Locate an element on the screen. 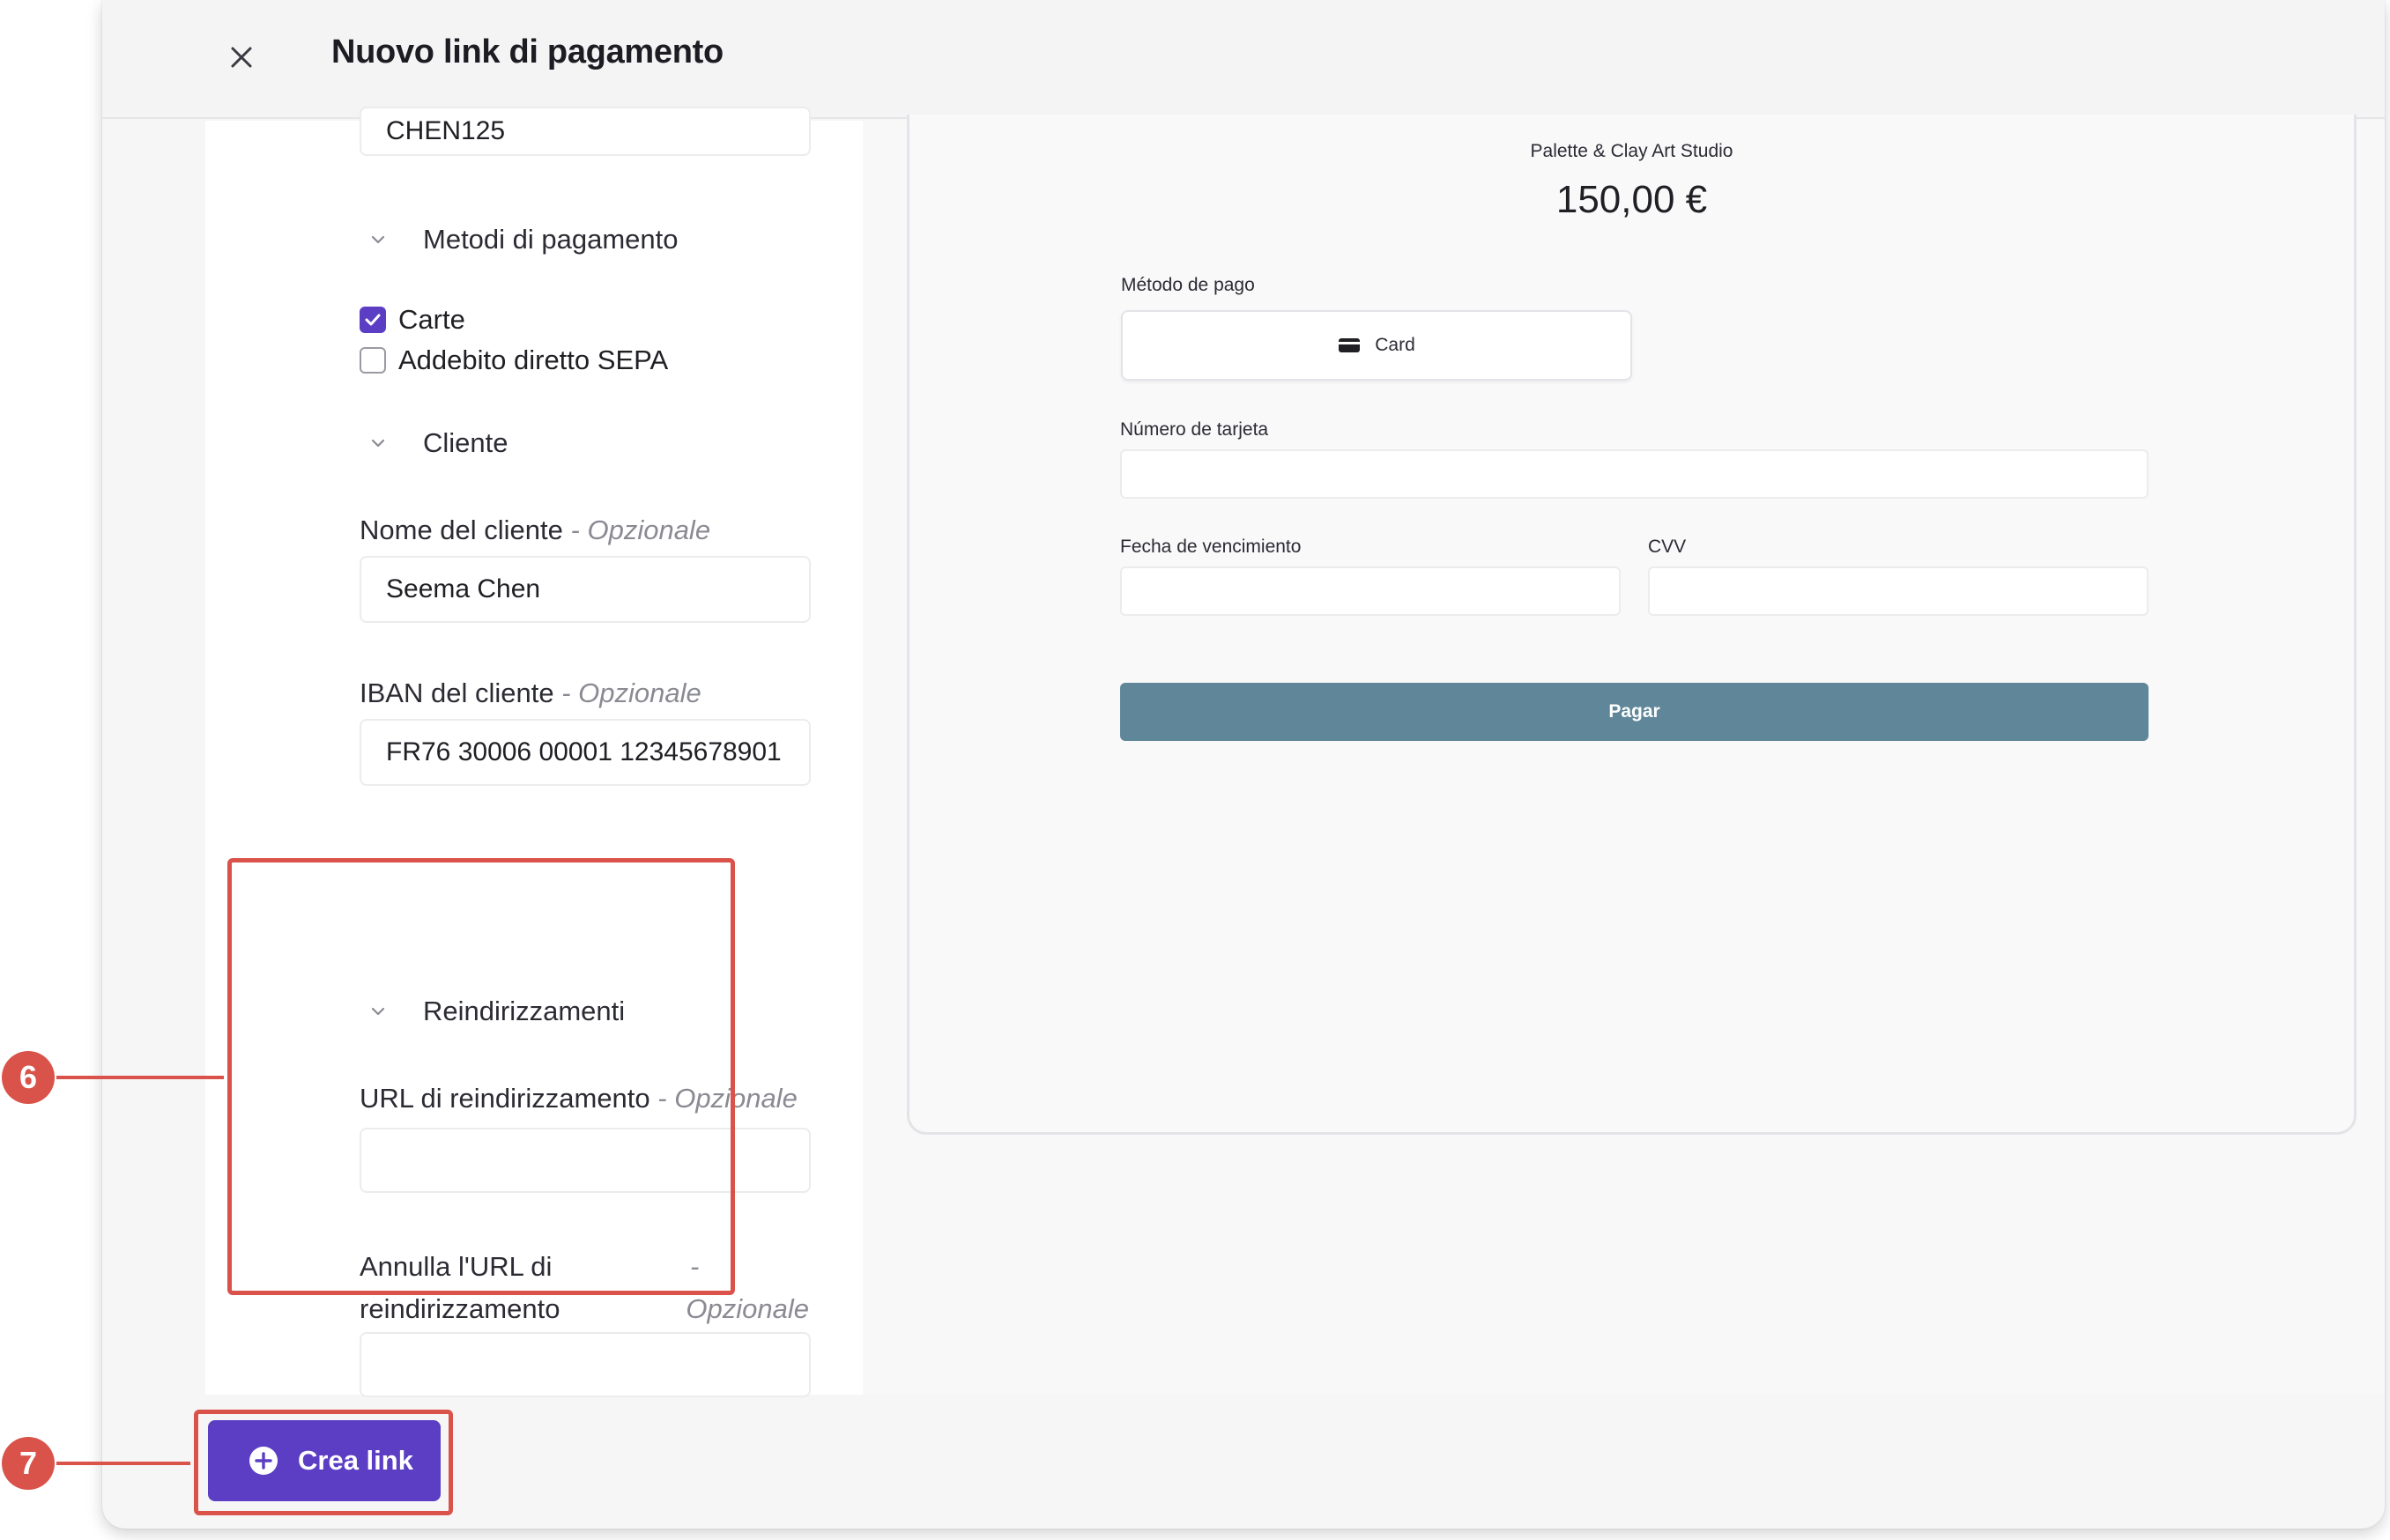  cards-label: Carte is located at coordinates (431, 320).